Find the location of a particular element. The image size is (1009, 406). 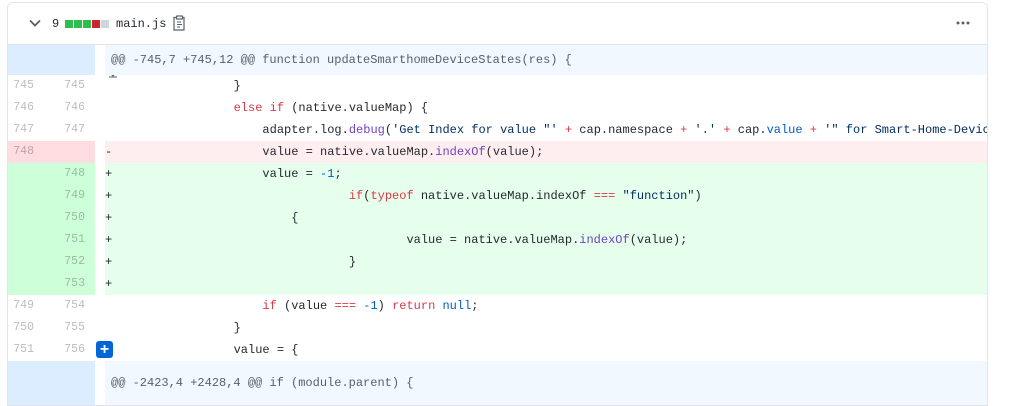

change-count: 9 is located at coordinates (56, 24).